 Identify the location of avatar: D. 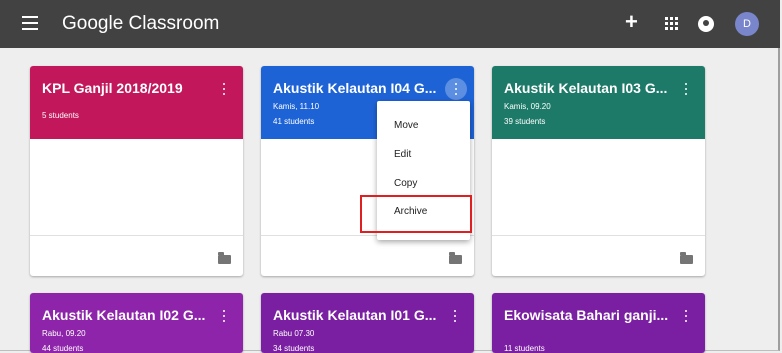
(747, 24).